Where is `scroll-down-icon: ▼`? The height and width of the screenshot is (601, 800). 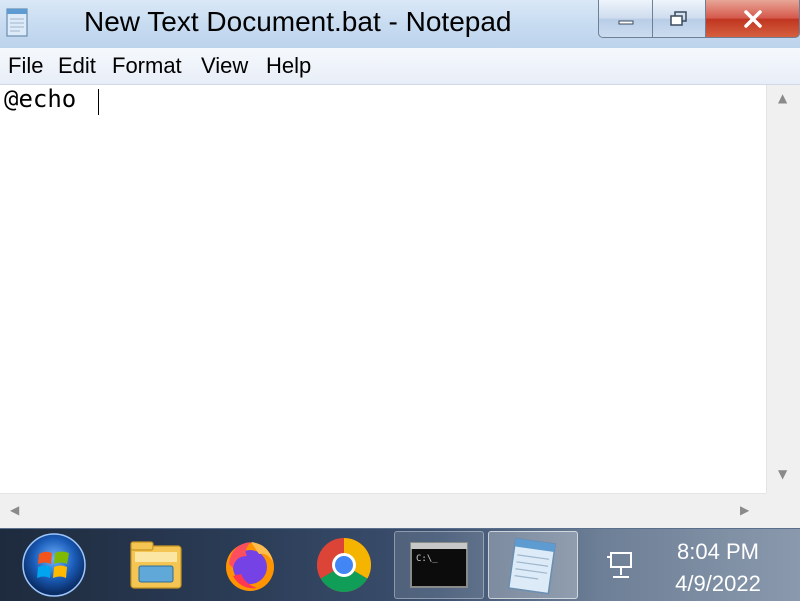 scroll-down-icon: ▼ is located at coordinates (782, 474).